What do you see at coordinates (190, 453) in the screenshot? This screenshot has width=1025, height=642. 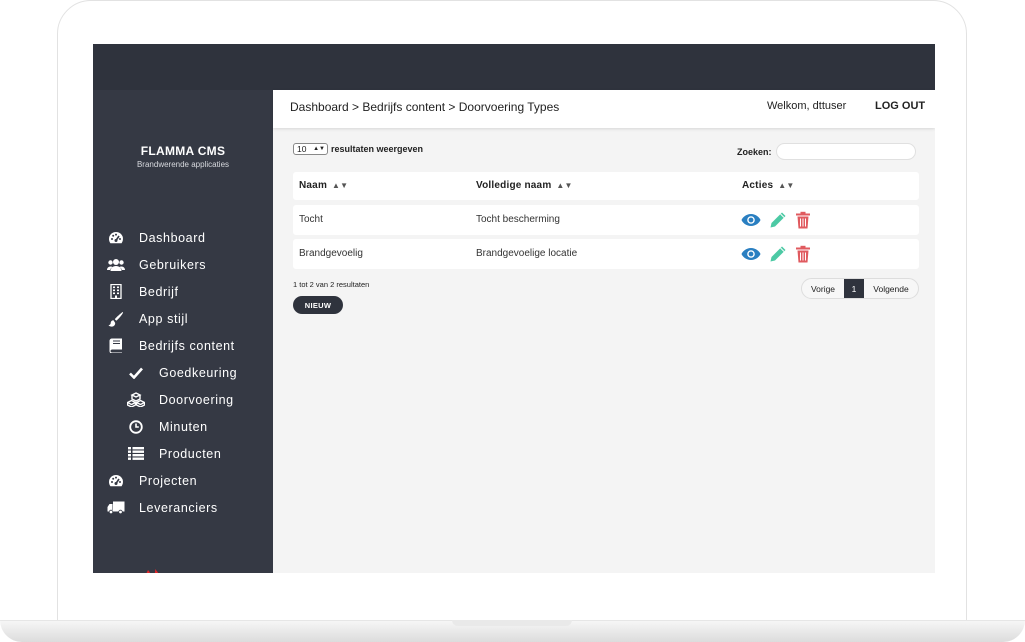 I see `sidebar-item-label: Producten` at bounding box center [190, 453].